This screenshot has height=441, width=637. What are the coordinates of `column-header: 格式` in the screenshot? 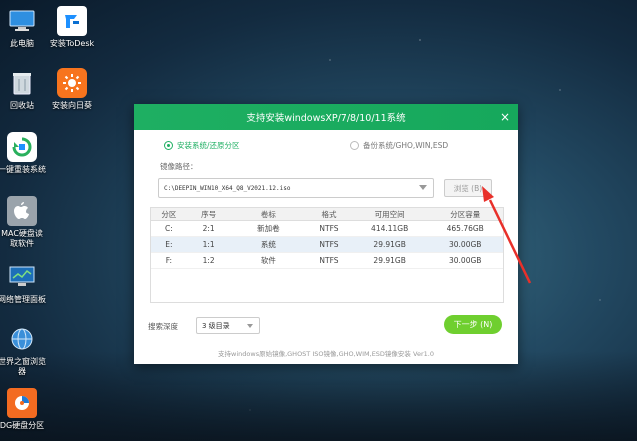 It's located at (329, 214).